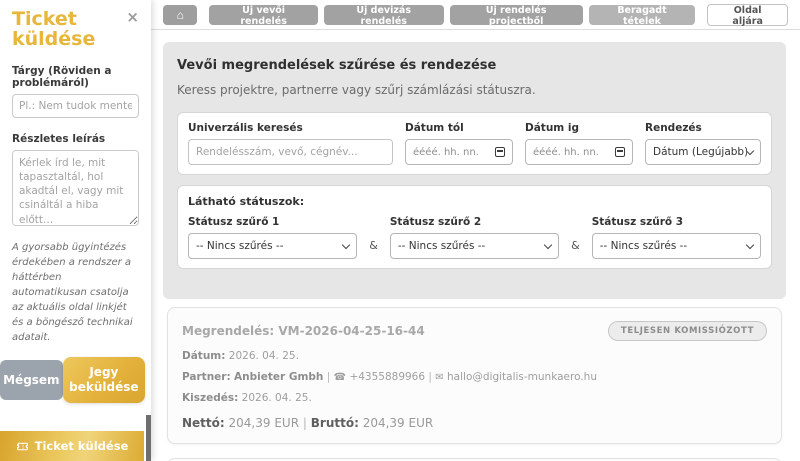 The image size is (800, 461). I want to click on sort-select: Dátum (Legújabb), so click(703, 152).